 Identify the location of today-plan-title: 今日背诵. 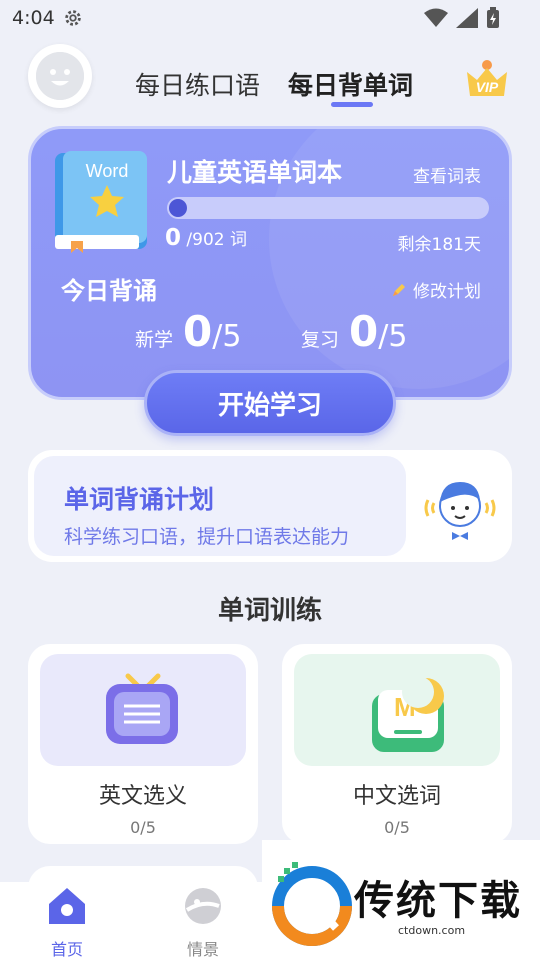
(109, 291).